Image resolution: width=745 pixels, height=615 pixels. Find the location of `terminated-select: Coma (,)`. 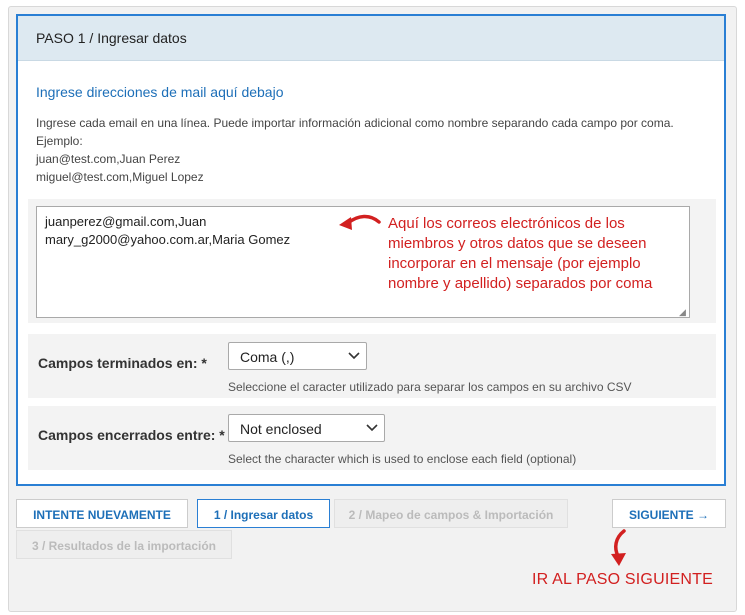

terminated-select: Coma (,) is located at coordinates (297, 356).